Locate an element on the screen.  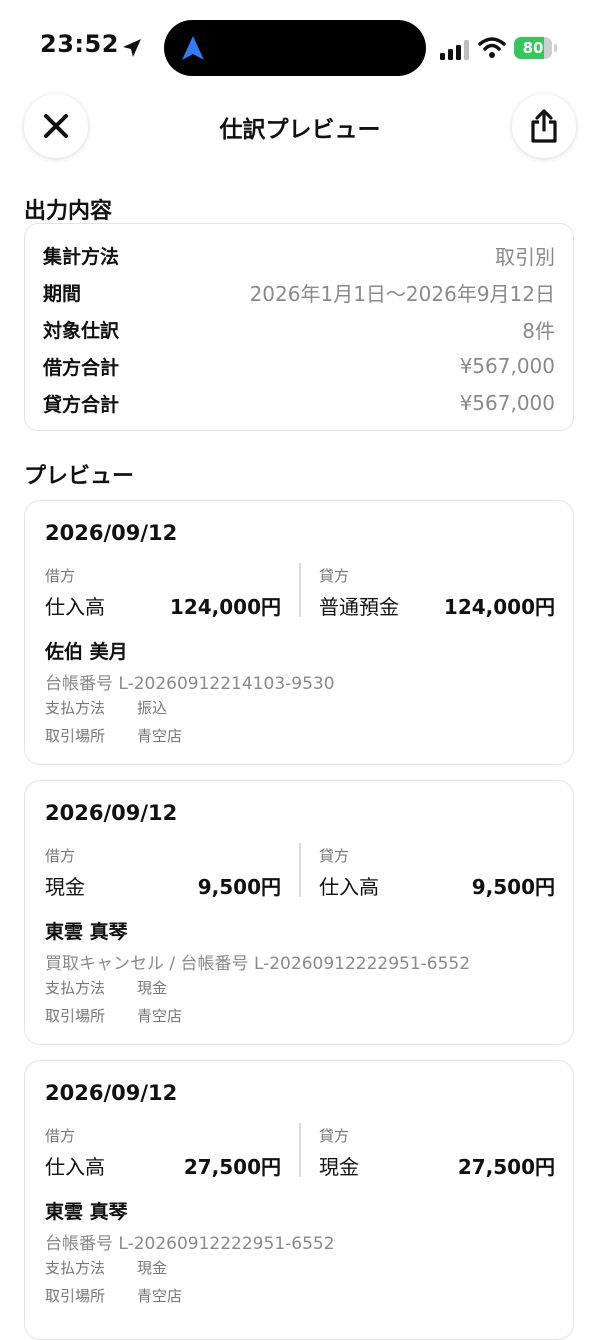
summary-row: 借方合計 ¥567,000 is located at coordinates (299, 366).